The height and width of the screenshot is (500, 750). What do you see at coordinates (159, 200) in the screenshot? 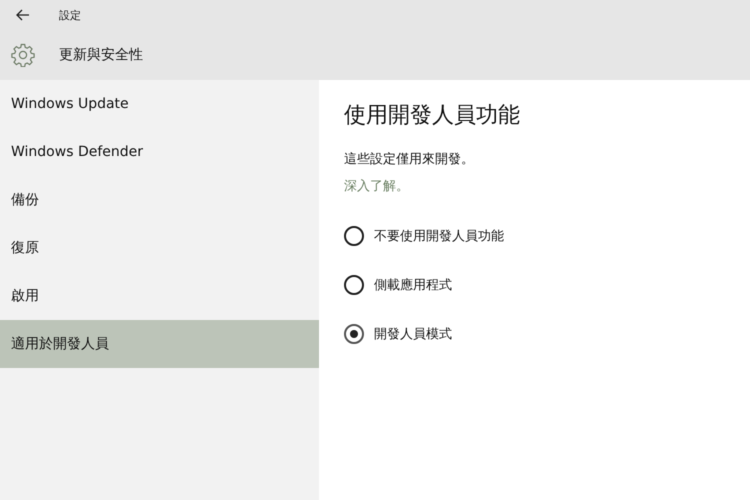
I see `sidebar-item: 備份` at bounding box center [159, 200].